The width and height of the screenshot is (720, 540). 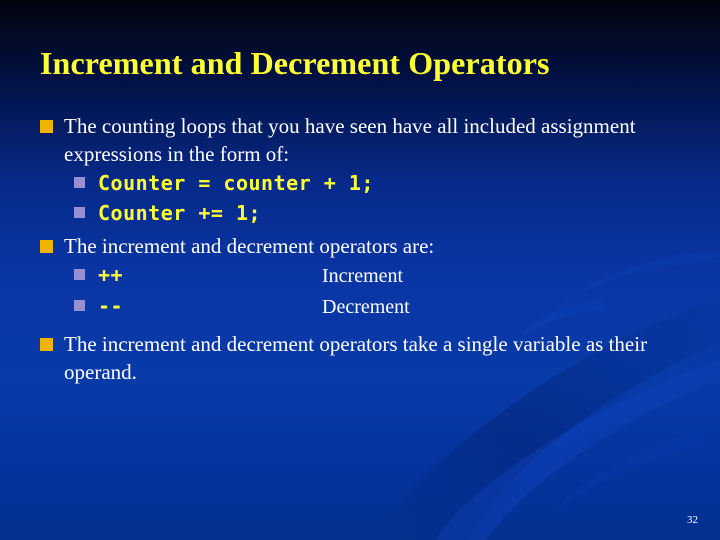 I want to click on bullet-item-level2: Counter += 1;, so click(x=387, y=213).